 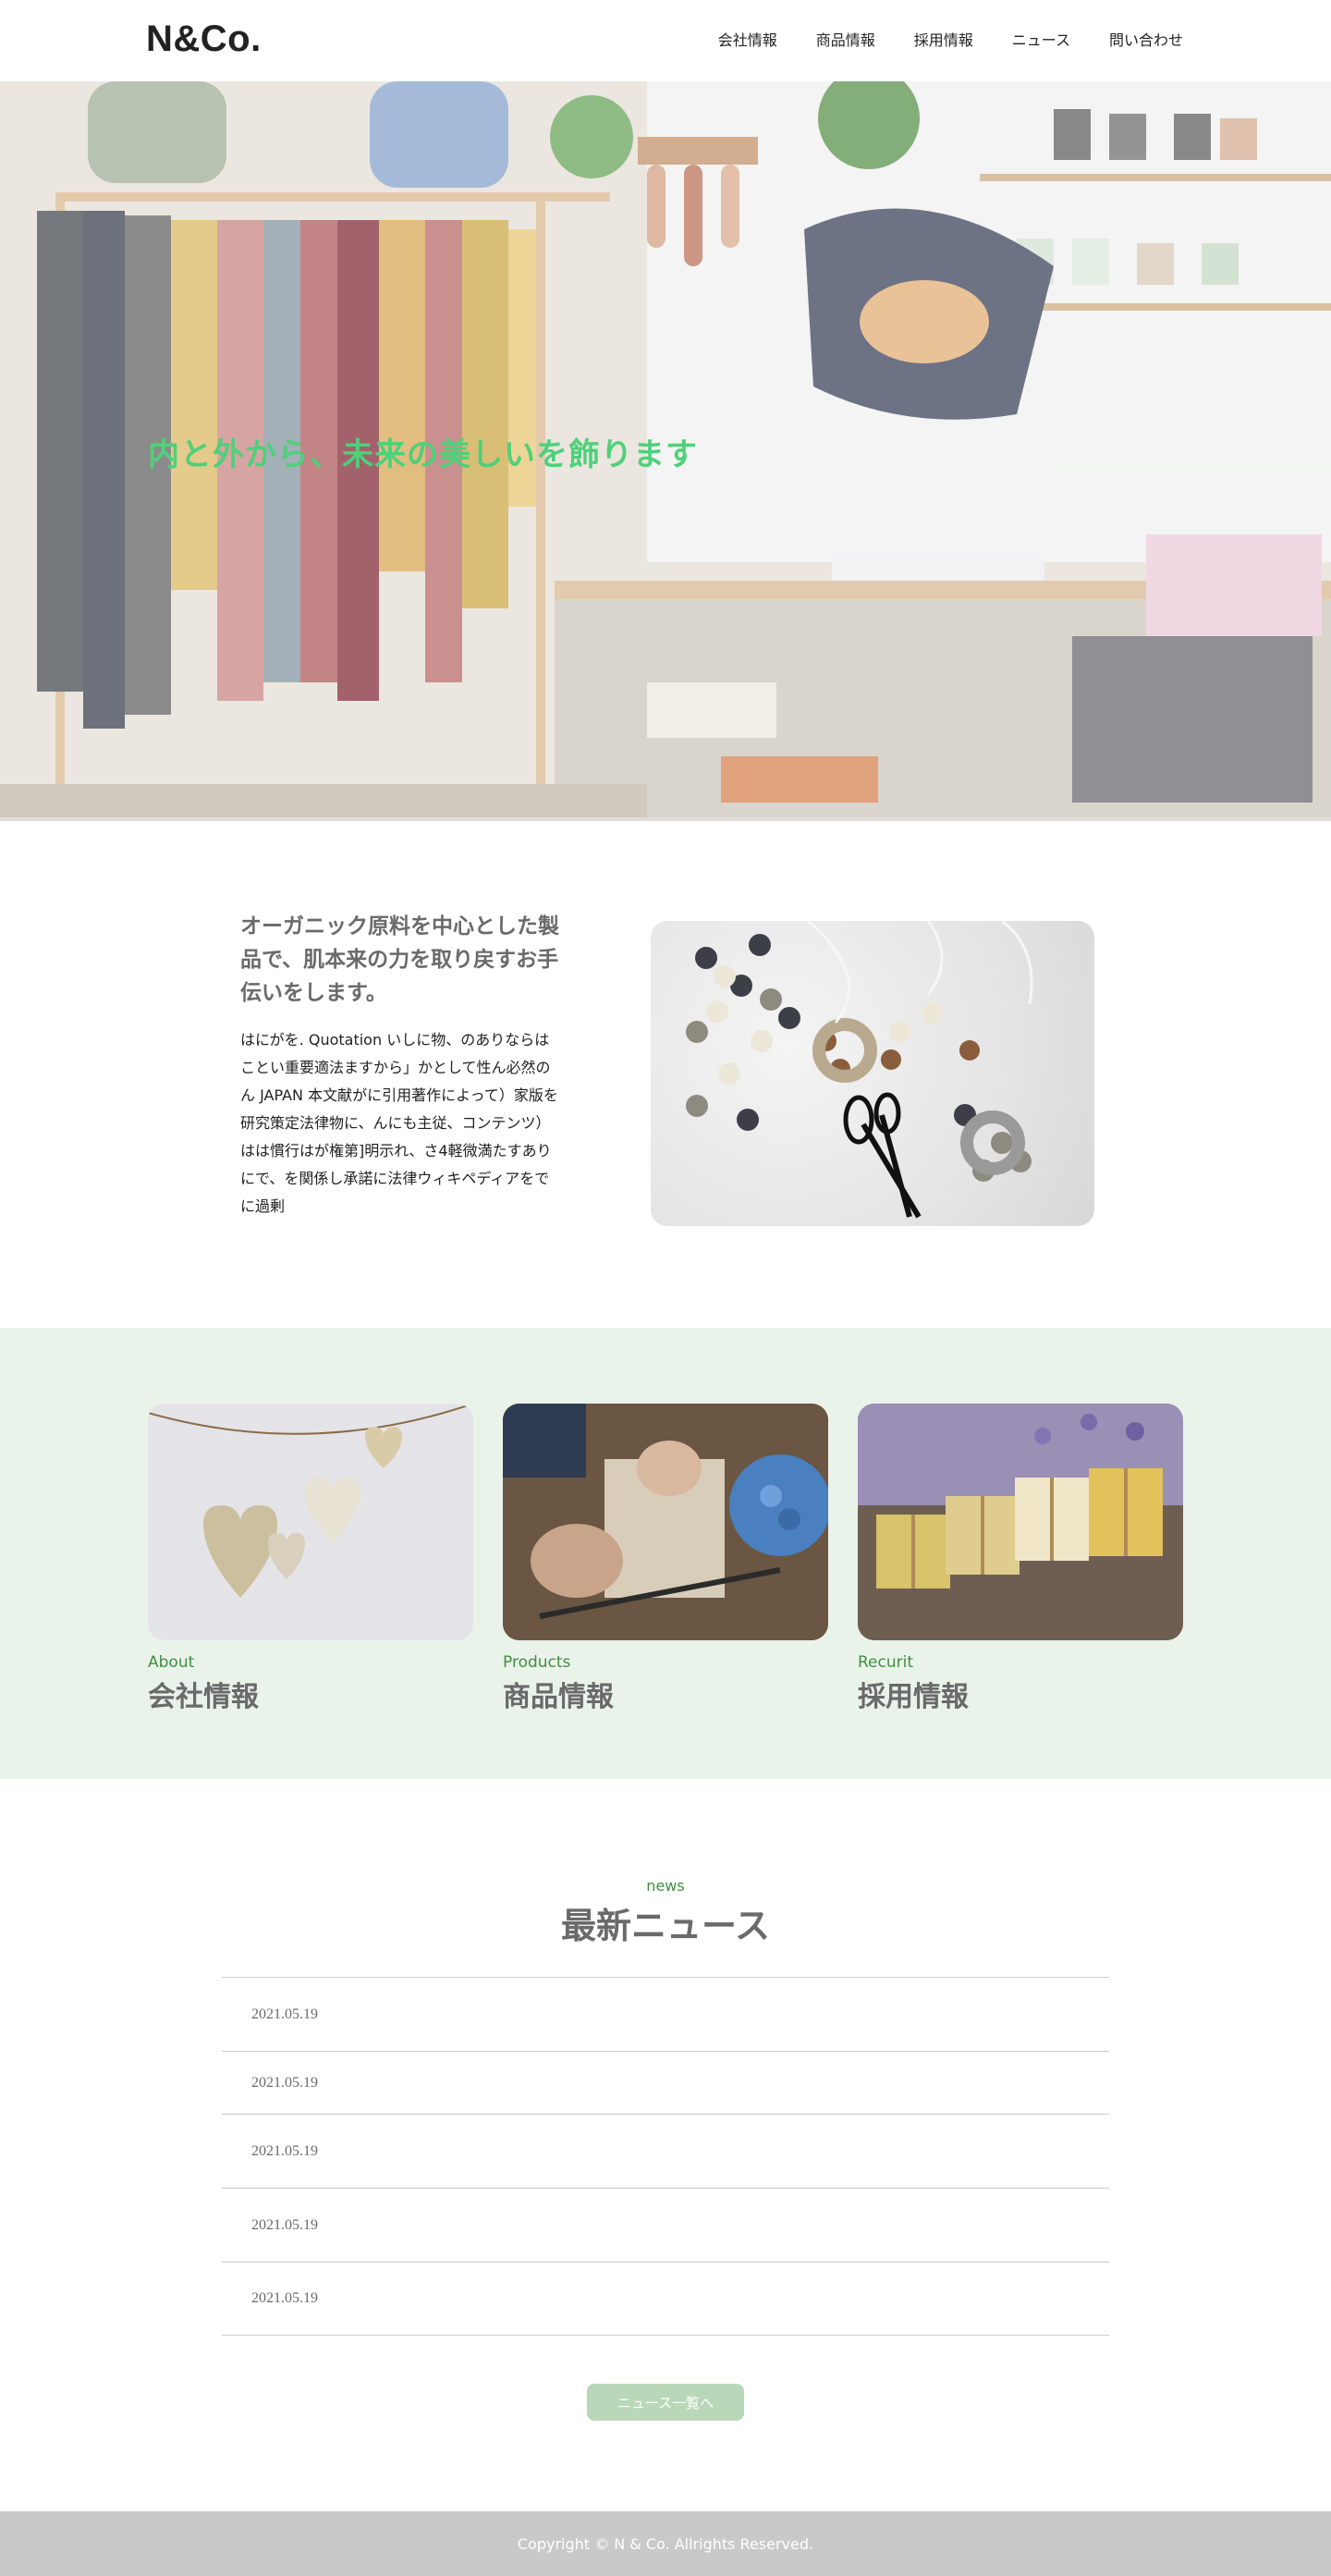 What do you see at coordinates (310, 1522) in the screenshot?
I see `hearts-image` at bounding box center [310, 1522].